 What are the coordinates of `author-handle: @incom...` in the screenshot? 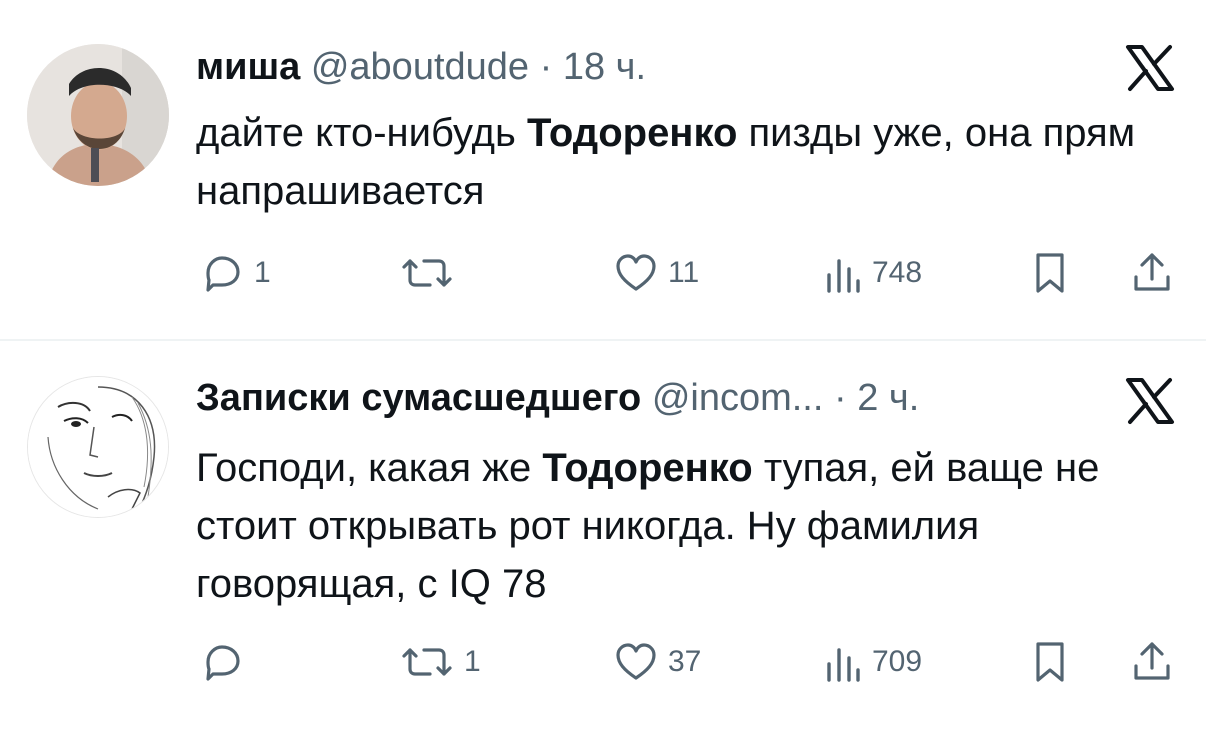 It's located at (738, 398).